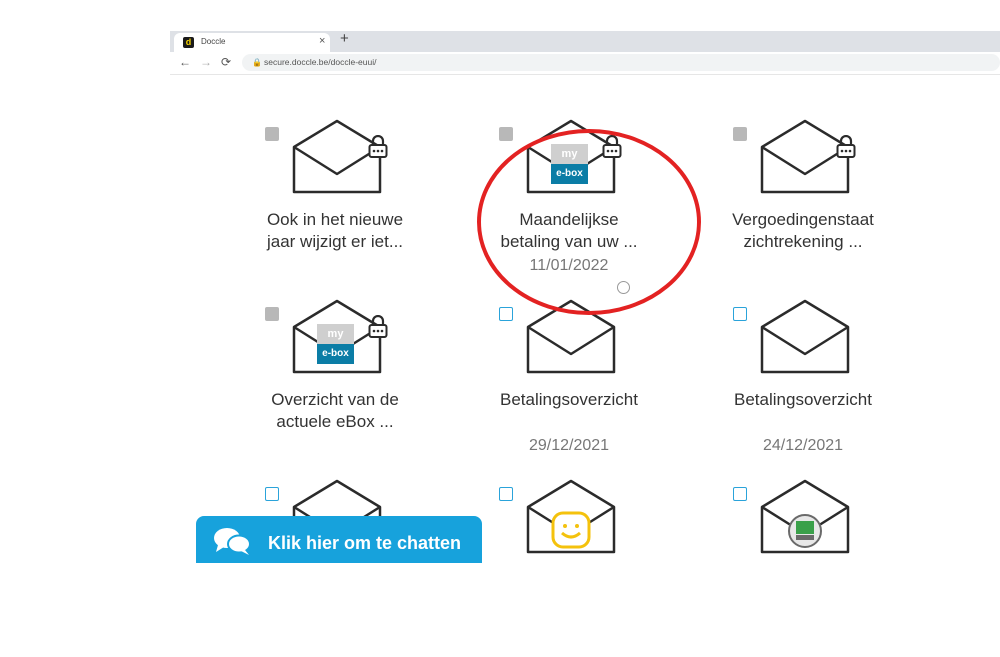 This screenshot has height=657, width=1000. What do you see at coordinates (623, 287) in the screenshot?
I see `loading-spinner-icon` at bounding box center [623, 287].